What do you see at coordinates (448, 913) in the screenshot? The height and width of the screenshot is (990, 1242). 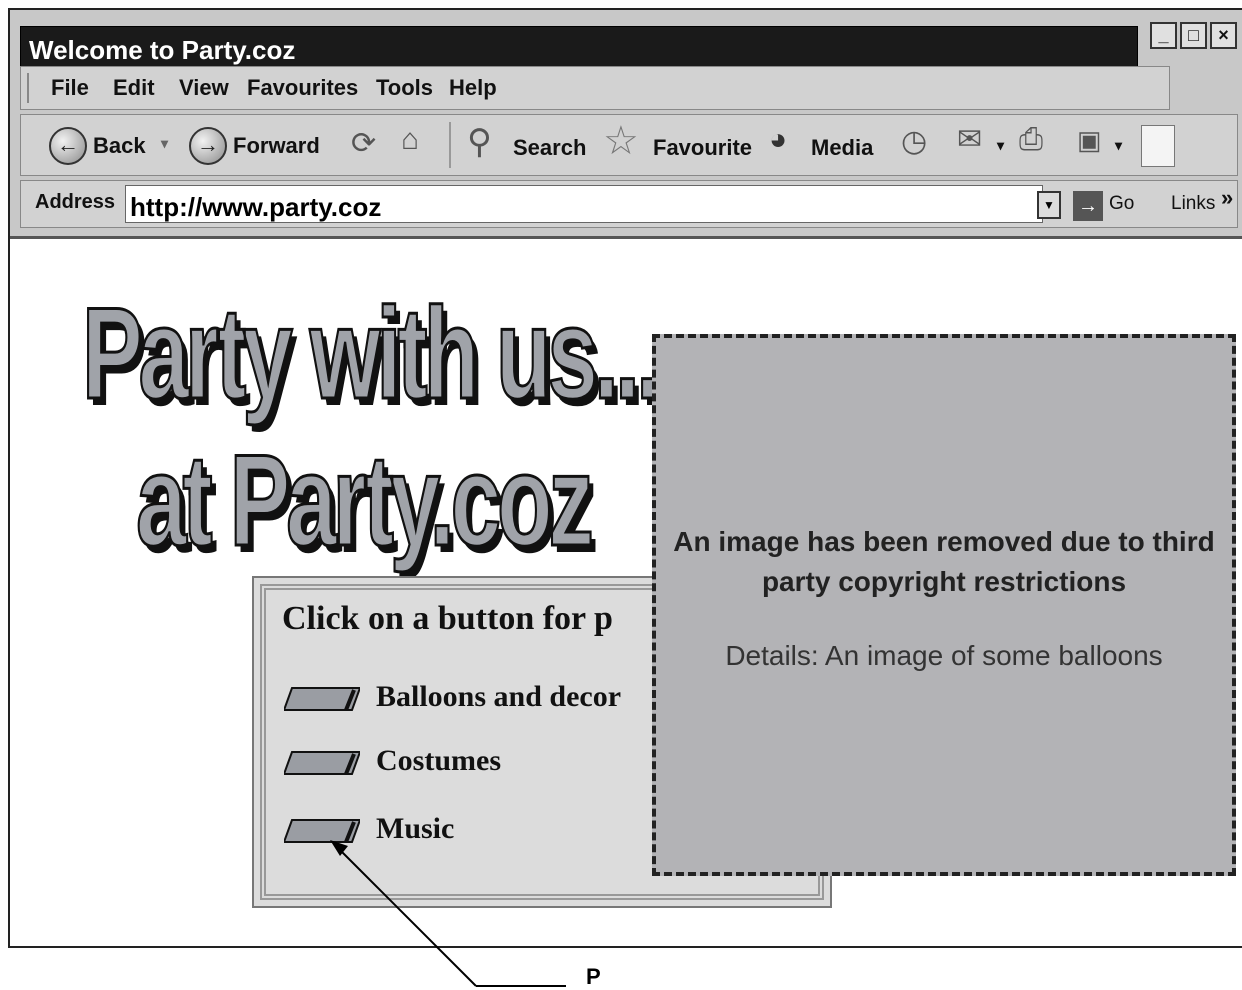 I see `annotation-pointer` at bounding box center [448, 913].